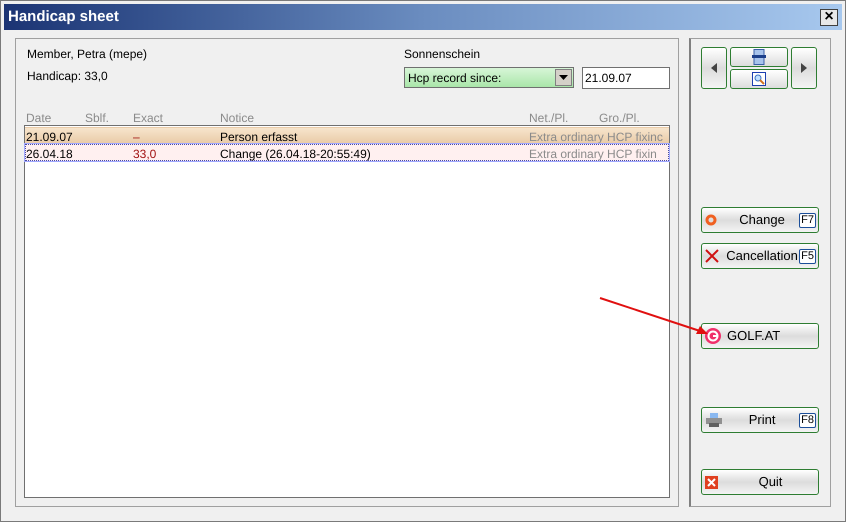 This screenshot has height=522, width=846. I want to click on table-cell-text: 26.04.18, so click(49, 154).